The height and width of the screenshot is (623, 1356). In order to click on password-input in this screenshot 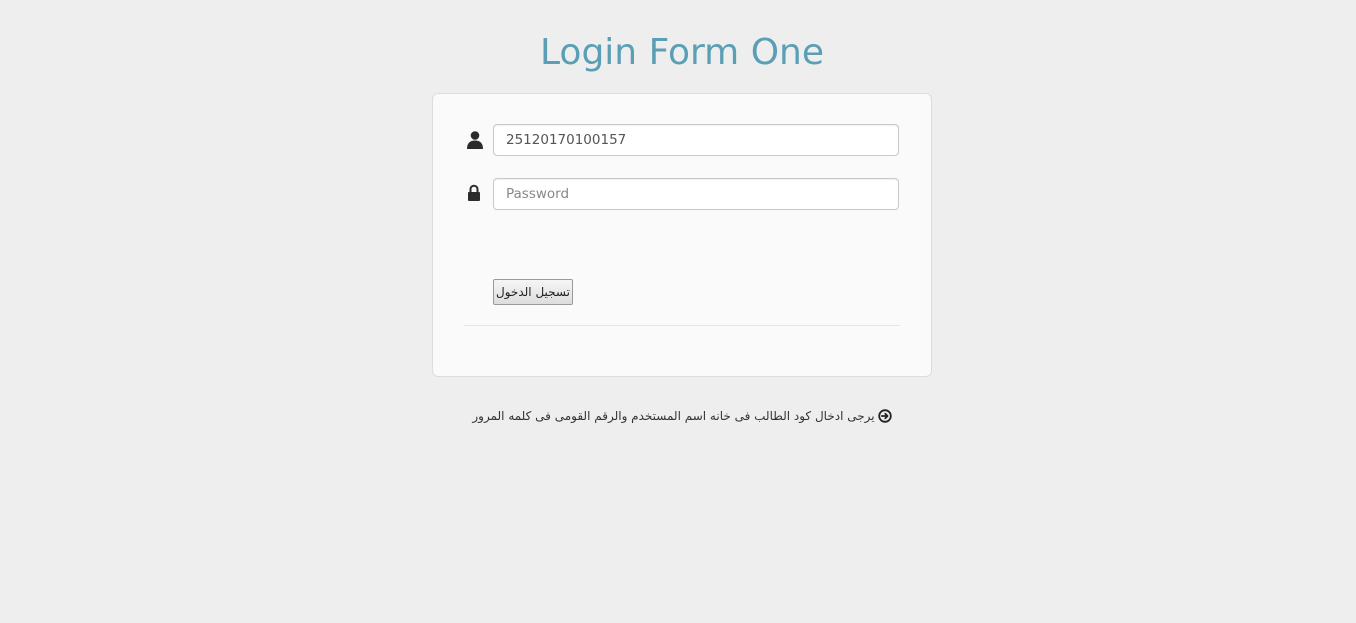, I will do `click(696, 194)`.